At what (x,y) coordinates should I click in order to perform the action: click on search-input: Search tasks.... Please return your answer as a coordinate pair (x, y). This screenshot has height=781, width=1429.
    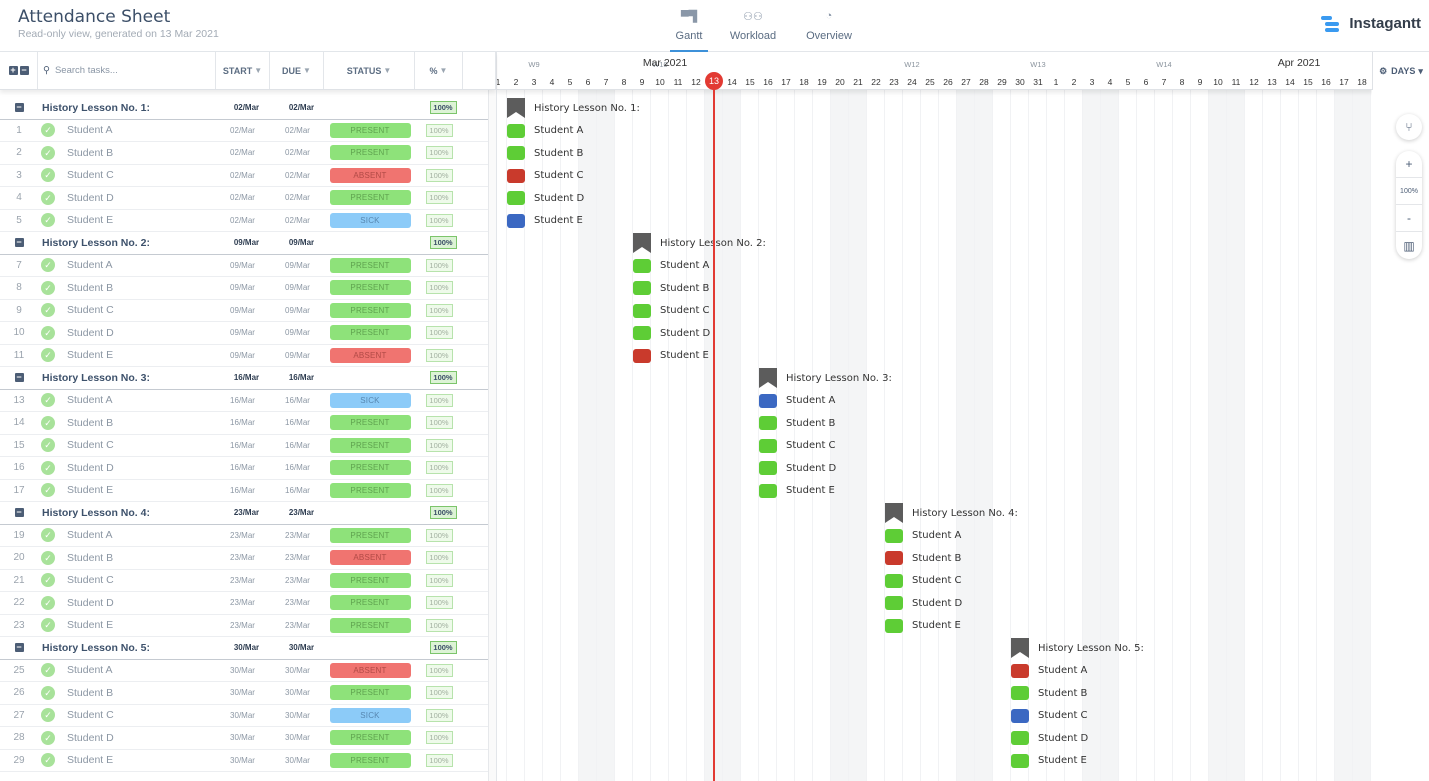
    Looking at the image, I should click on (86, 70).